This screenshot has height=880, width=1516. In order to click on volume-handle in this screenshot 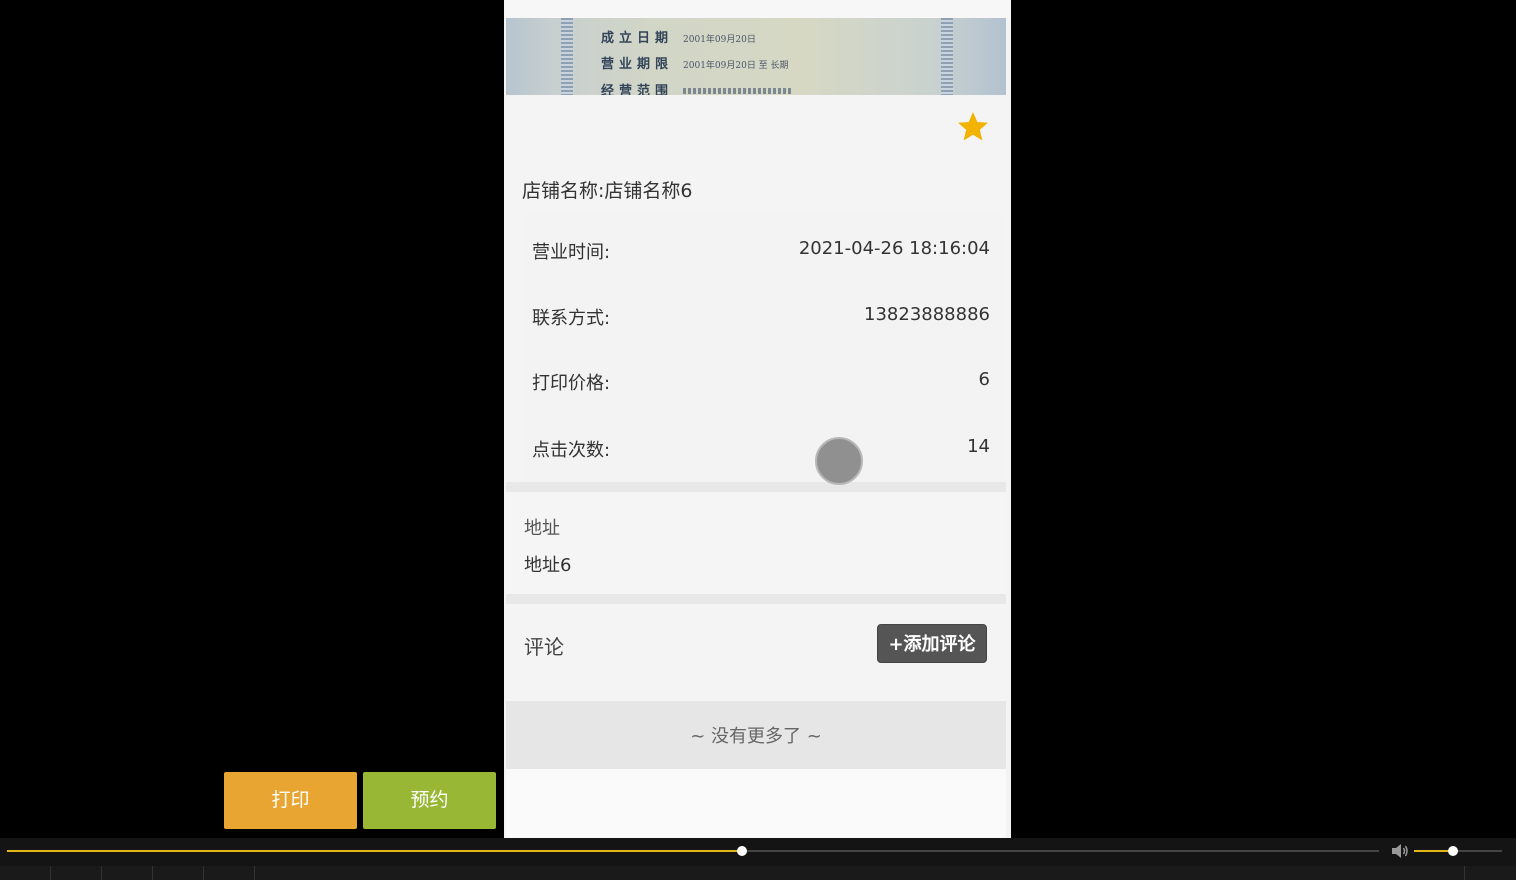, I will do `click(1452, 851)`.